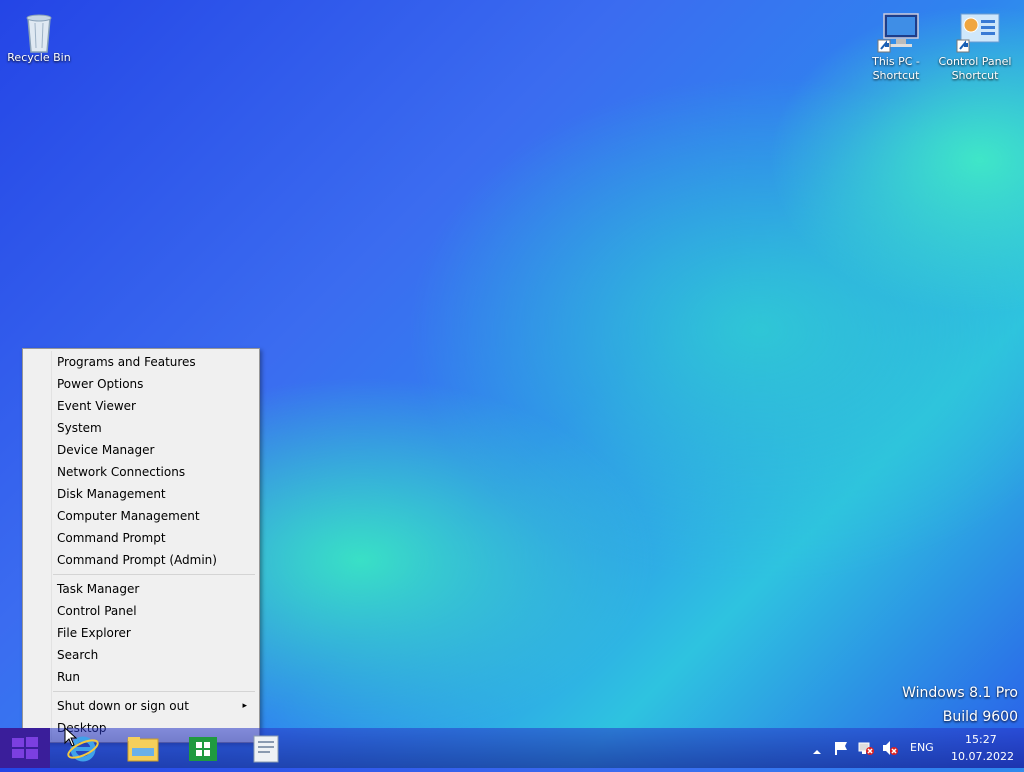  I want to click on network-disconnected-icon, so click(866, 748).